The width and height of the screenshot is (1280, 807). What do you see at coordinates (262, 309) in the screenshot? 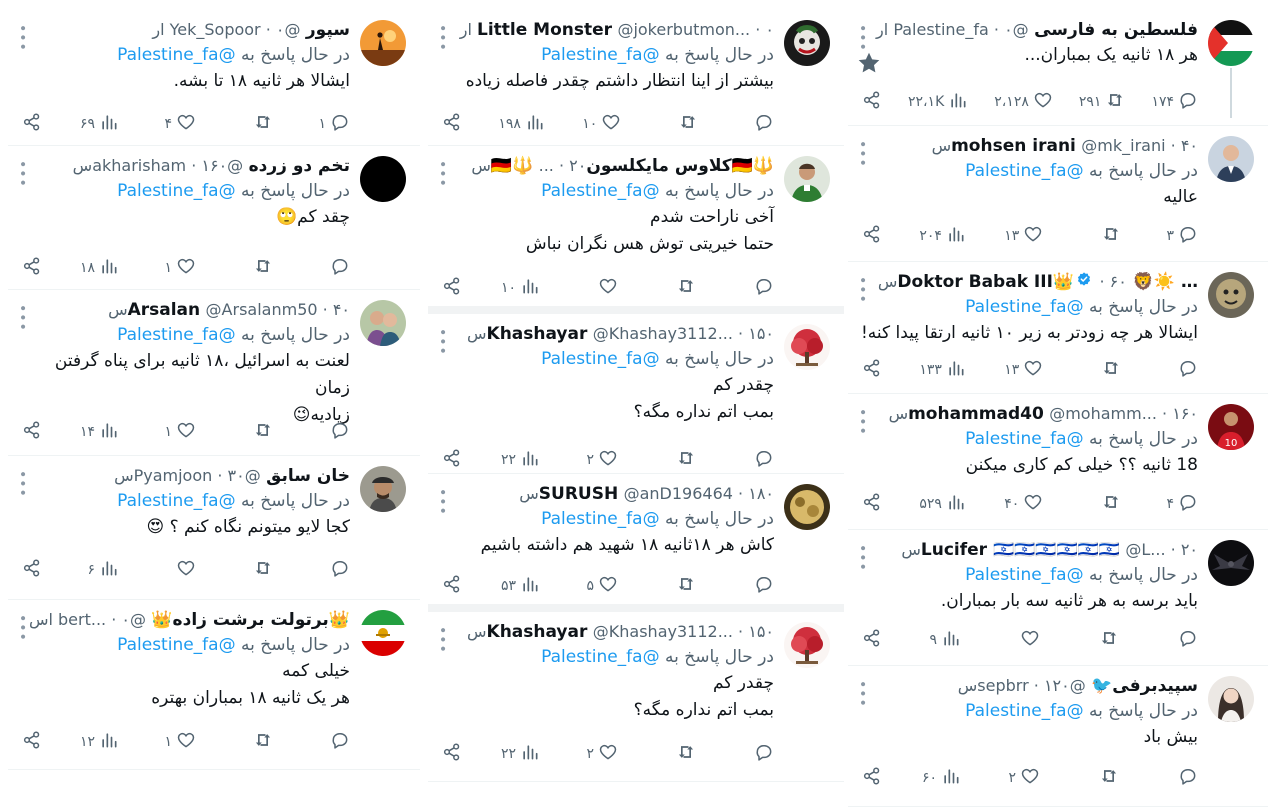
I see `handle: @Arsalanm50` at bounding box center [262, 309].